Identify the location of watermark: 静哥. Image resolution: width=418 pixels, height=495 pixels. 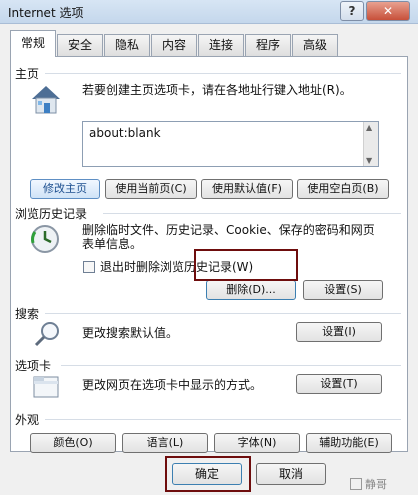
(368, 484).